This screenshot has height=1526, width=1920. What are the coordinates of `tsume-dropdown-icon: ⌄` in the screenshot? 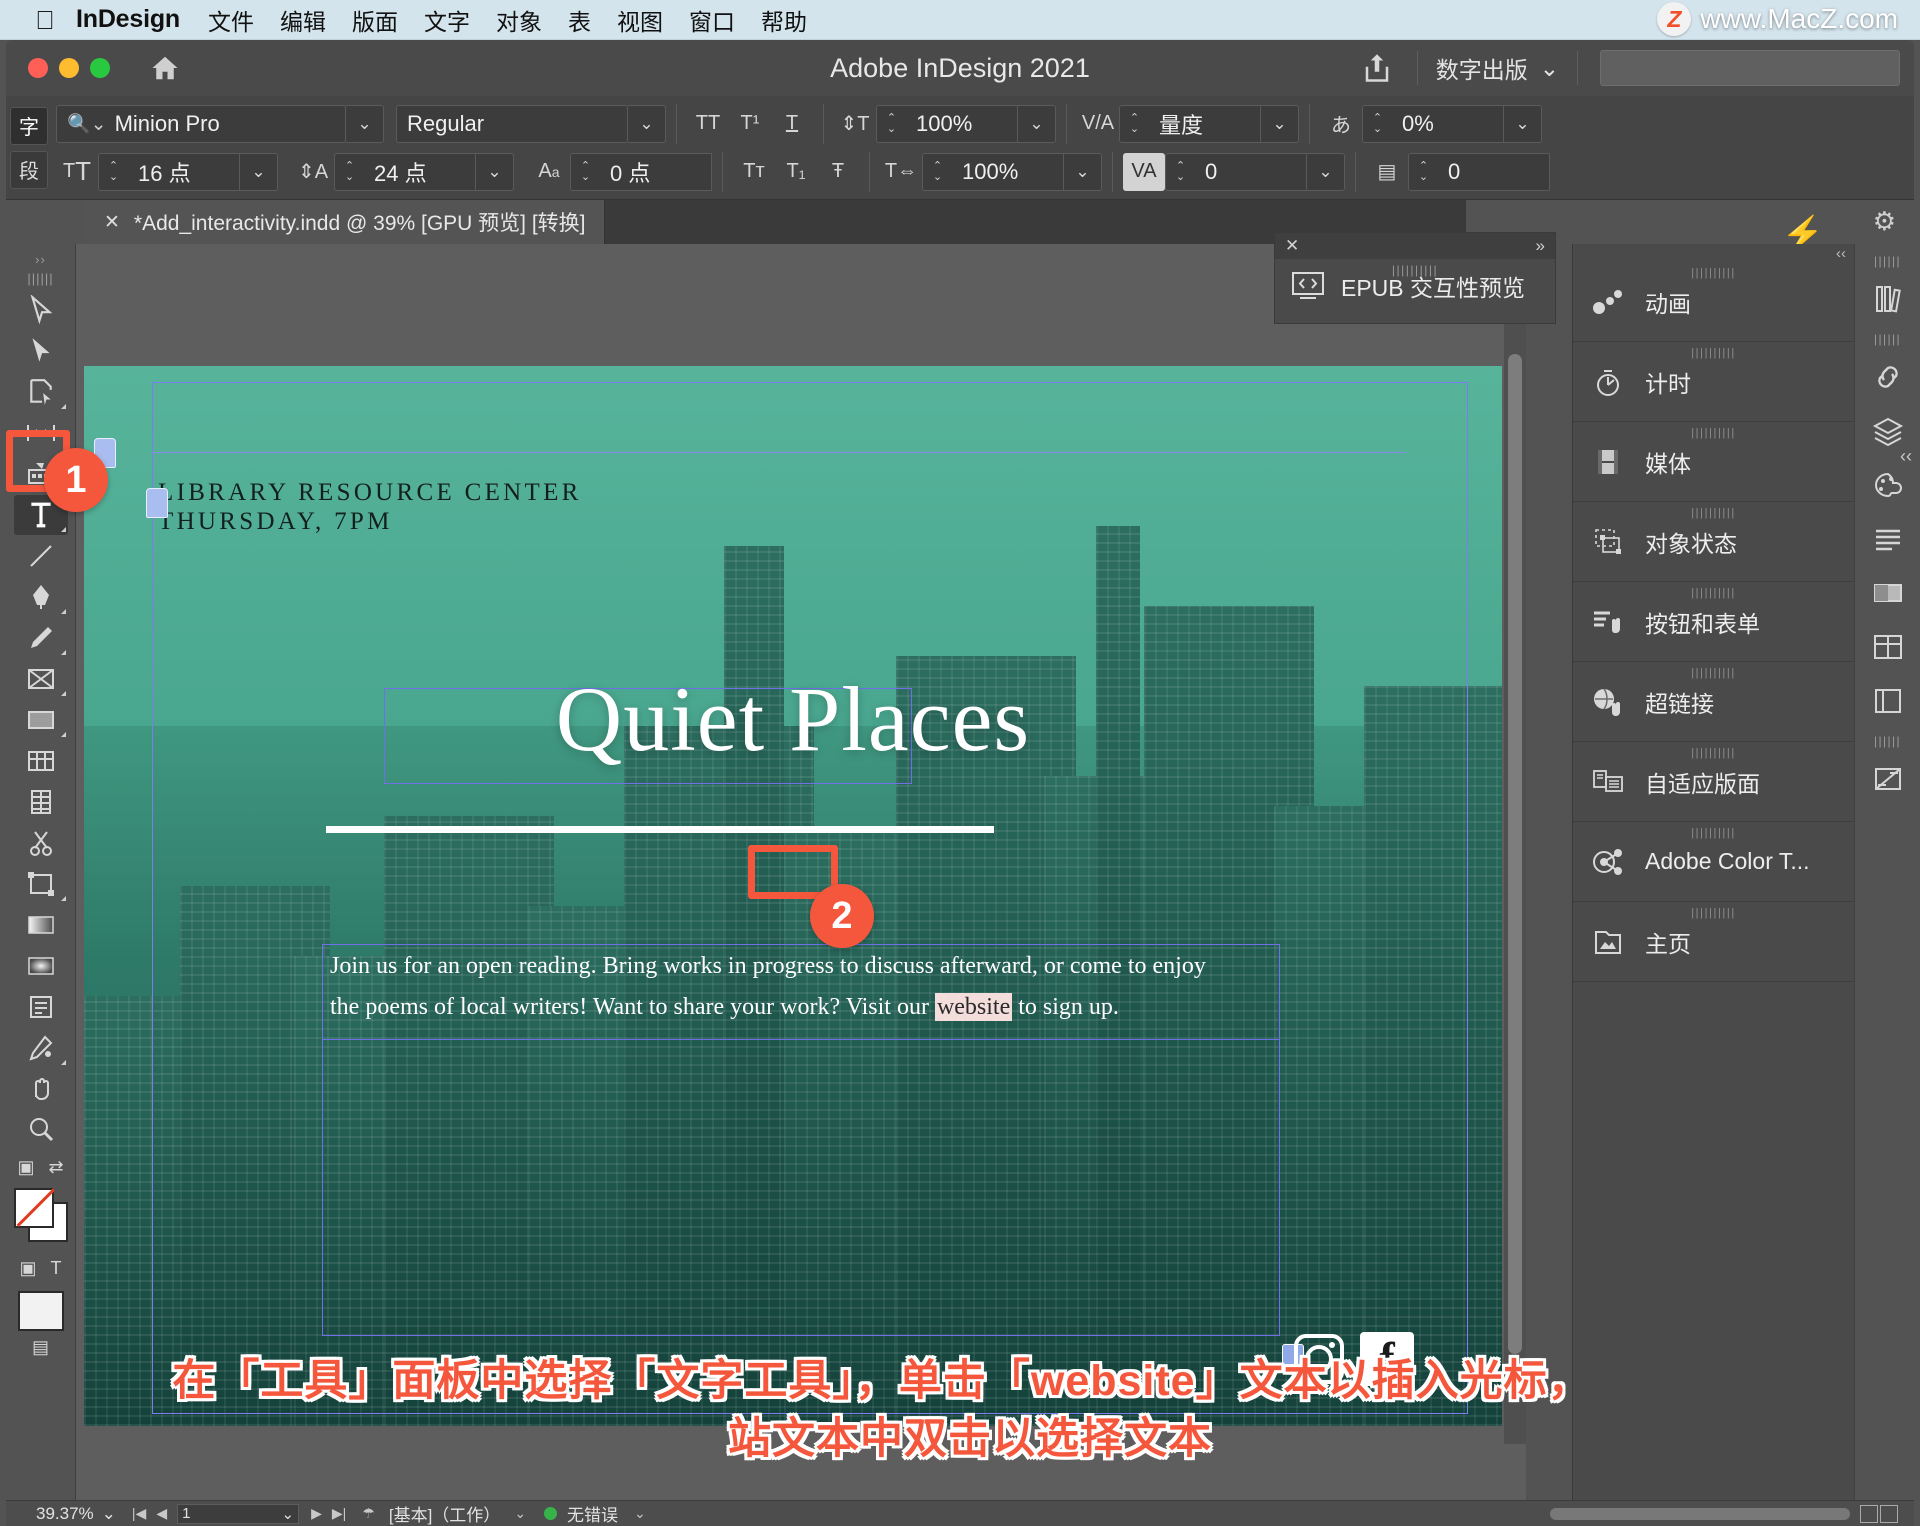 It's located at (1523, 123).